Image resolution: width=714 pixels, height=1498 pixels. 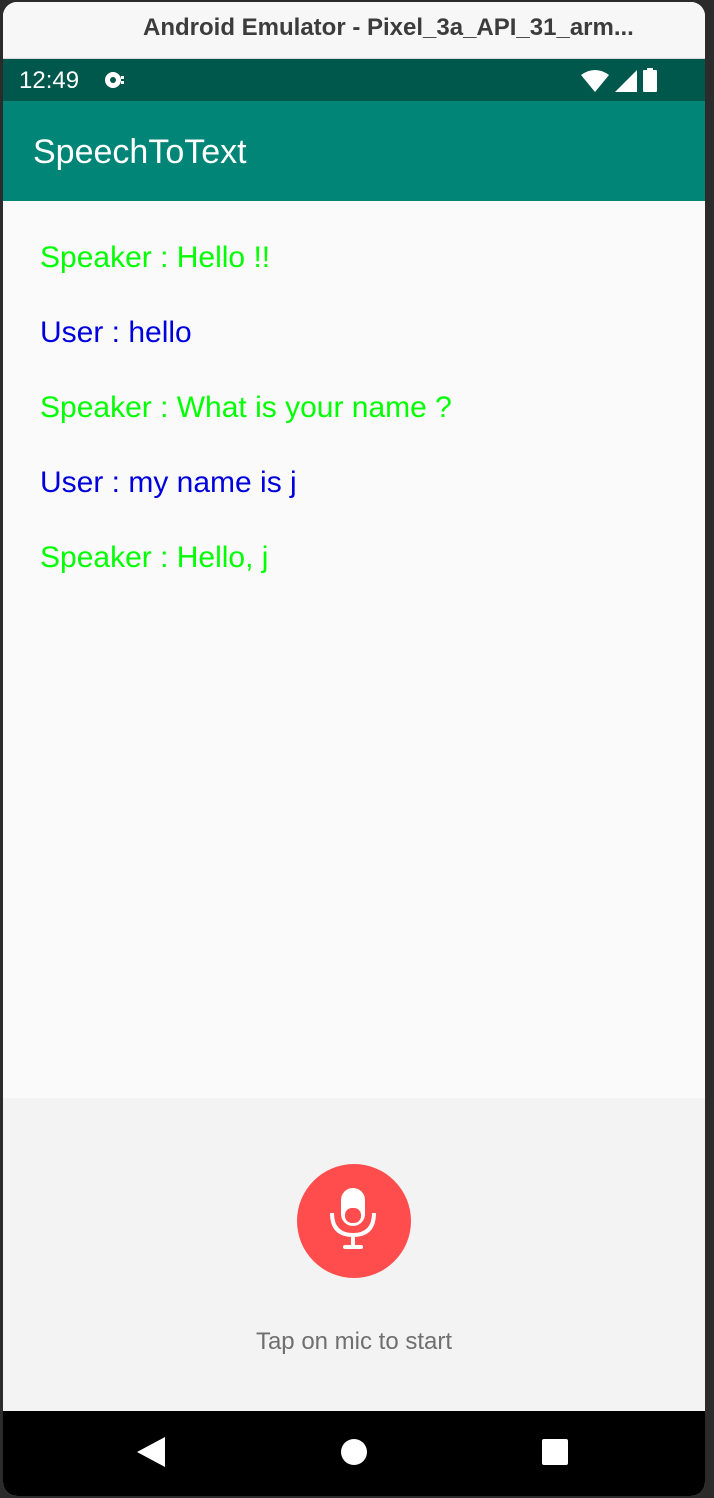 I want to click on battery-icon, so click(x=650, y=82).